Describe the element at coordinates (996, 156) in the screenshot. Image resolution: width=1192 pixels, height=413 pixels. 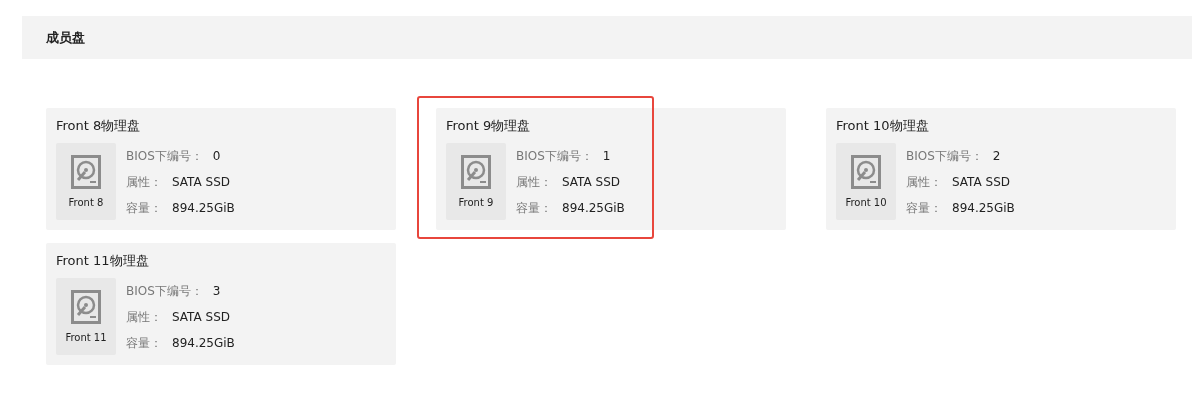
I see `field-value: 2` at that location.